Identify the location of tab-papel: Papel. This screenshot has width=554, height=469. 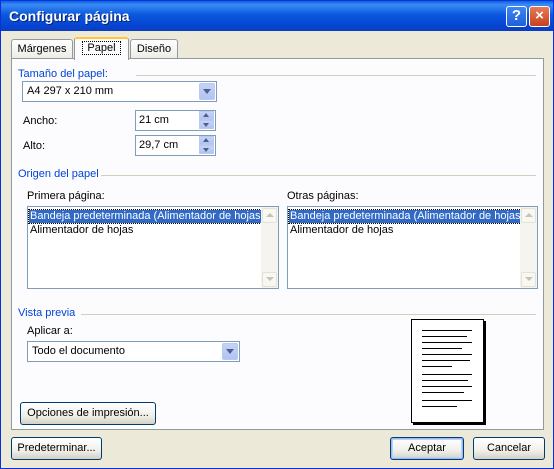
(101, 48).